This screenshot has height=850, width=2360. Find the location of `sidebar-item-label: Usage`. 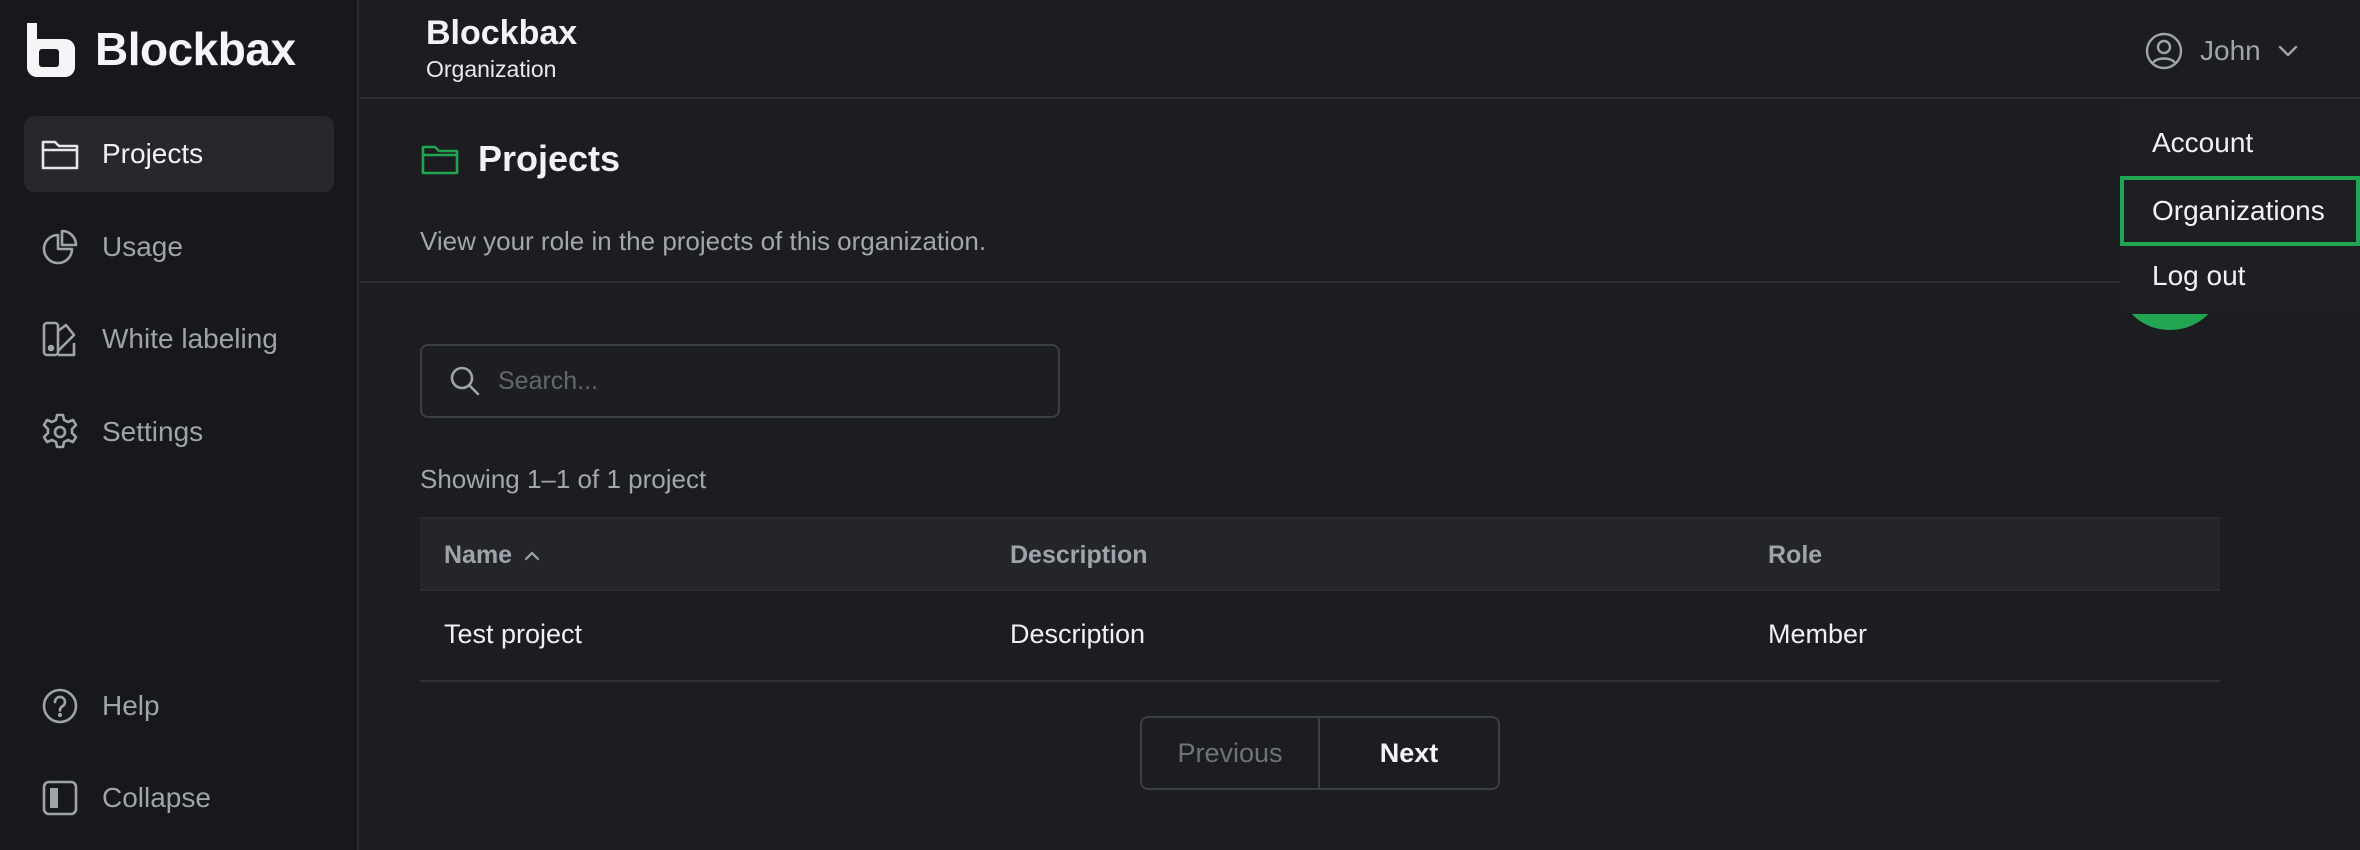

sidebar-item-label: Usage is located at coordinates (142, 246).